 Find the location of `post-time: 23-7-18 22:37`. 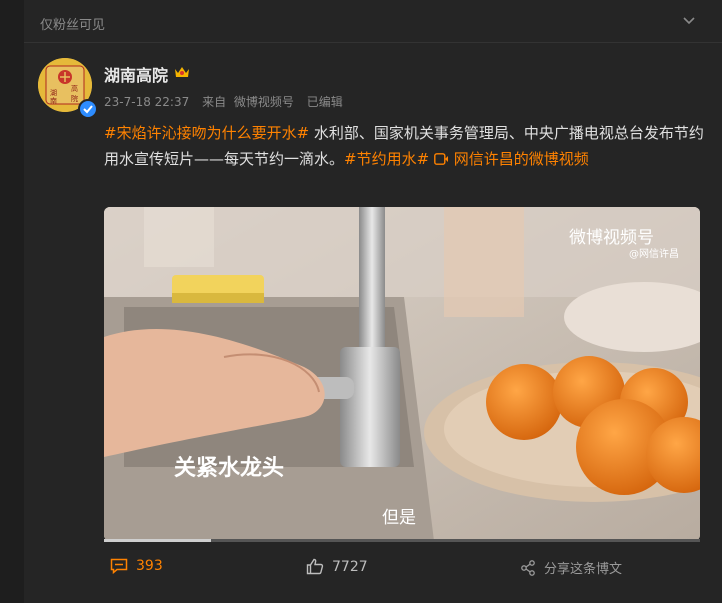

post-time: 23-7-18 22:37 is located at coordinates (146, 102).